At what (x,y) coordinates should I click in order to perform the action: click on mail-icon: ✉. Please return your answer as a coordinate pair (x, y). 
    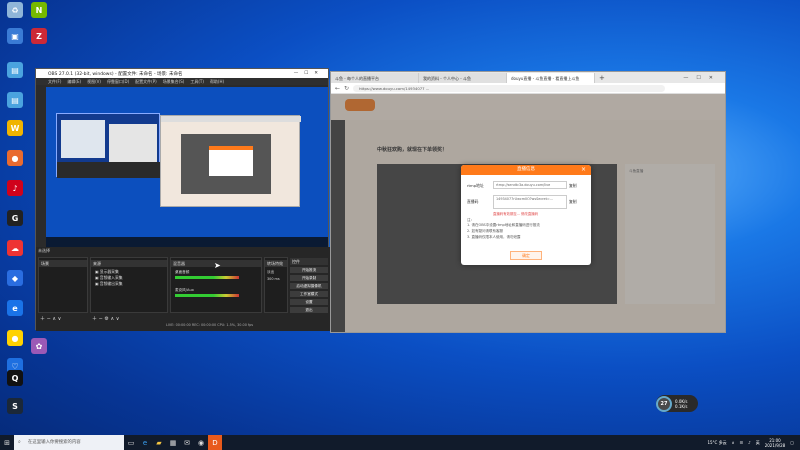
    Looking at the image, I should click on (187, 442).